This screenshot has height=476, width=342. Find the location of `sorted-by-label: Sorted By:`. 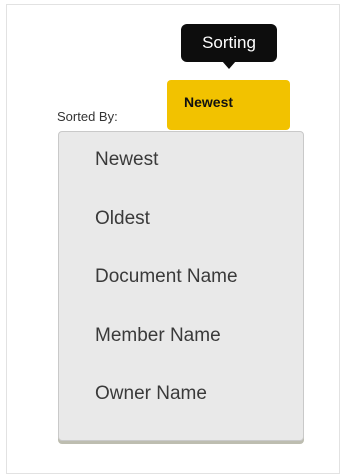

sorted-by-label: Sorted By: is located at coordinates (87, 116).